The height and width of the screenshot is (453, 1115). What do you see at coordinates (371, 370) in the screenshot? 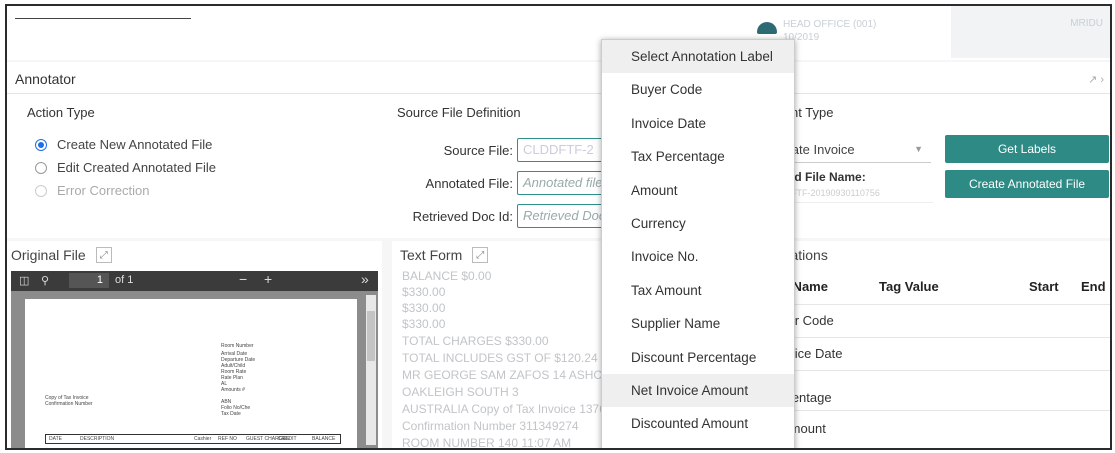
I see `pdf-scrollbar` at bounding box center [371, 370].